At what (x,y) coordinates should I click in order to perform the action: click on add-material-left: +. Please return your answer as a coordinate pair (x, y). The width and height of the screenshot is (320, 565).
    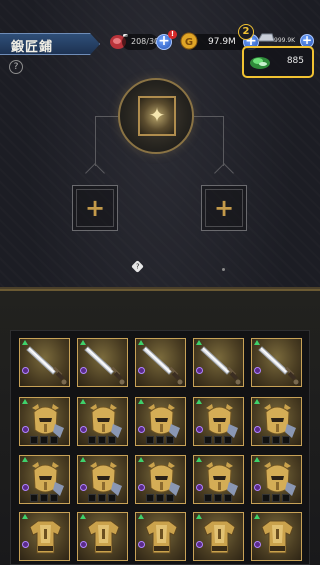
    Looking at the image, I should click on (95, 208).